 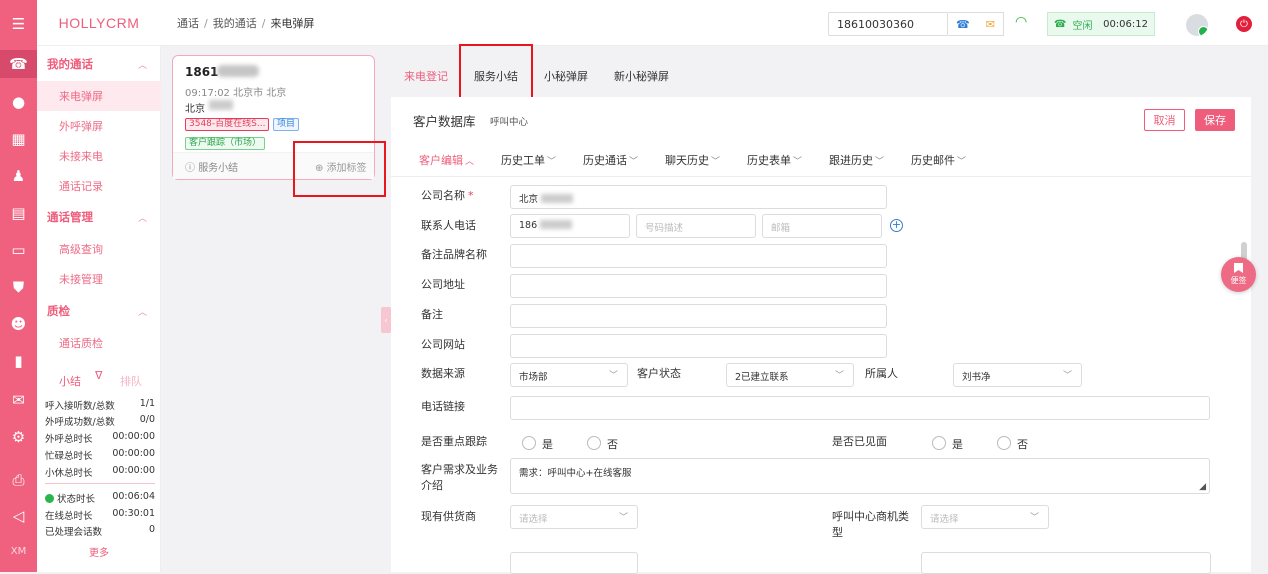 I want to click on sidebar-item-call-quality: 通话质检, so click(x=99, y=343).